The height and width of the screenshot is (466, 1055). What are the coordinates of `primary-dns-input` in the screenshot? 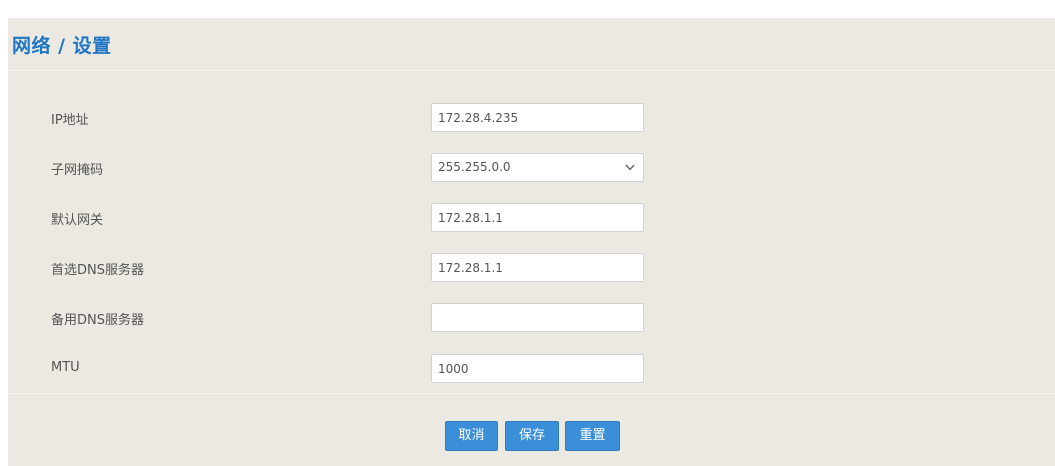 It's located at (537, 267).